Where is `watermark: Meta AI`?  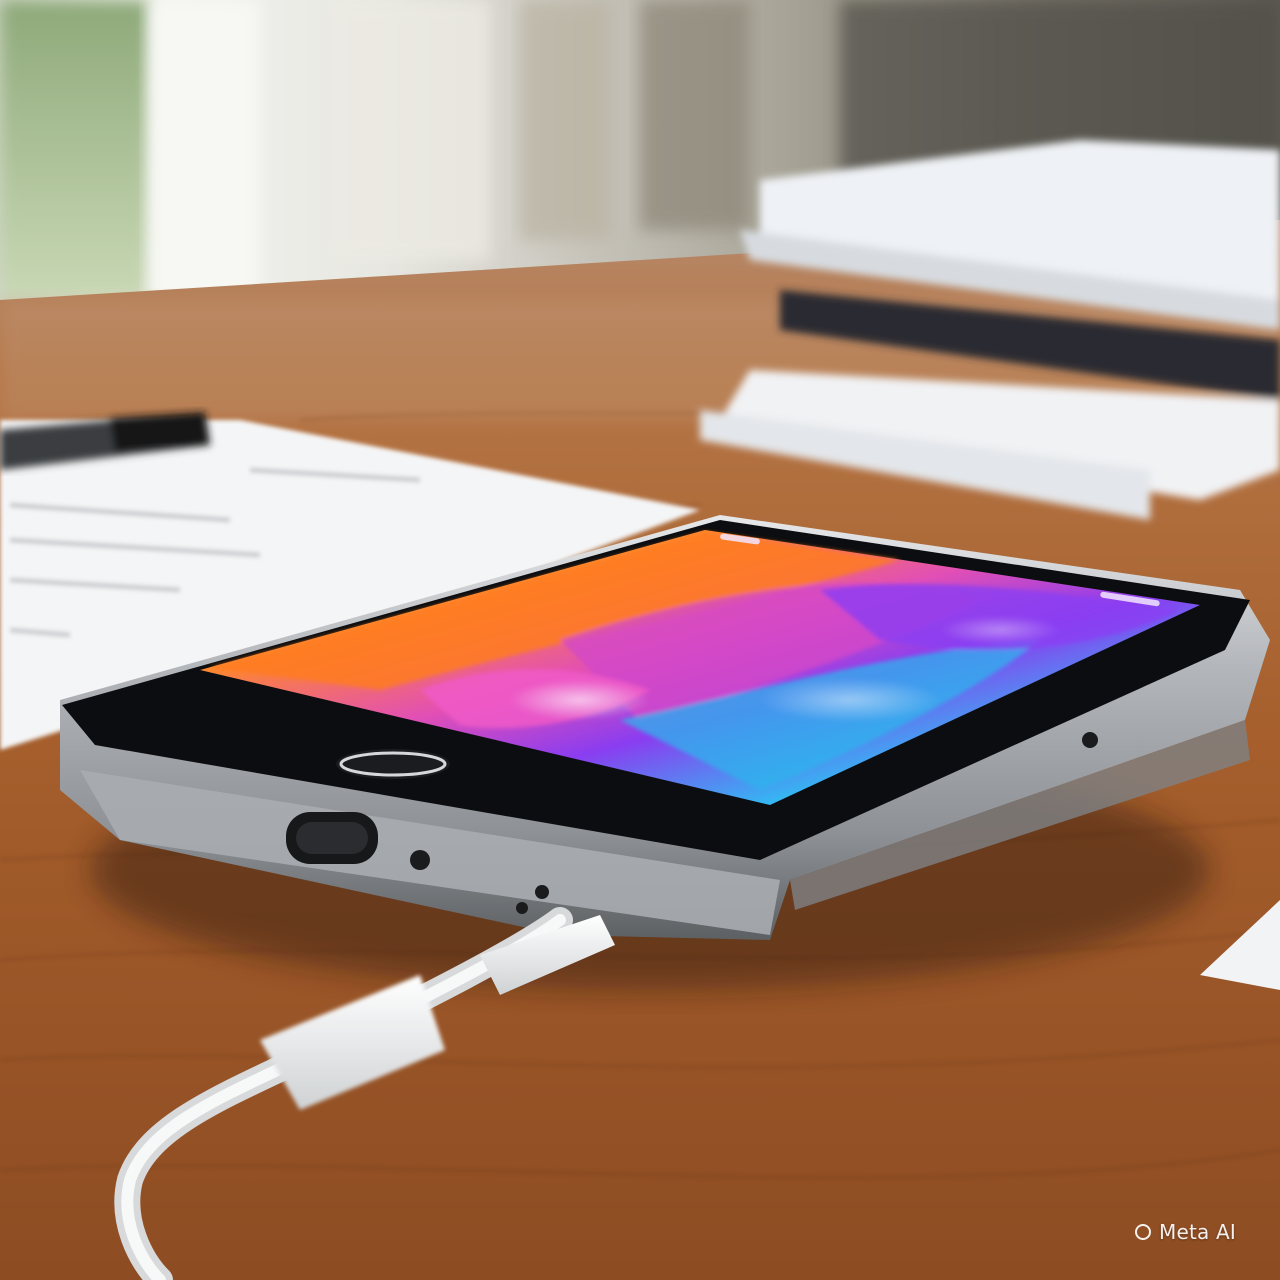 watermark: Meta AI is located at coordinates (1185, 1232).